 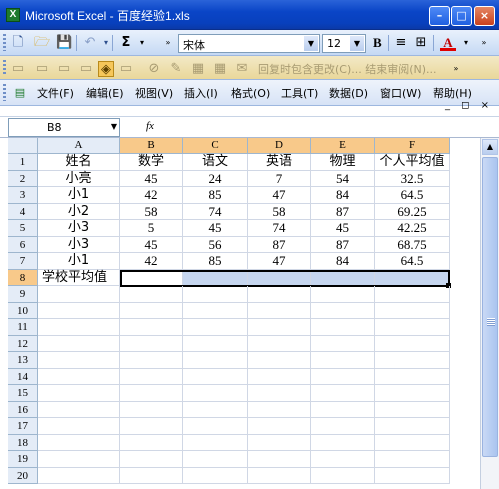 I want to click on row-header-1: 1, so click(x=23, y=162).